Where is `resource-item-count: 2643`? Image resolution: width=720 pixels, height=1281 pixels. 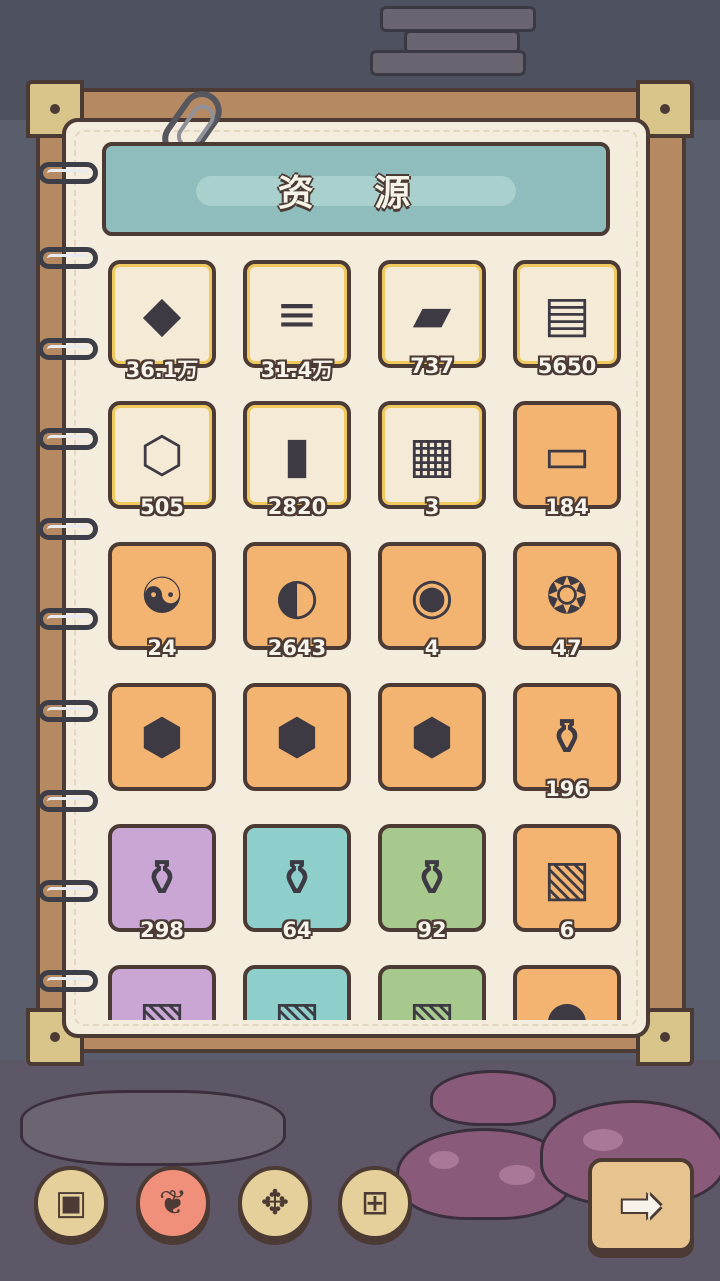 resource-item-count: 2643 is located at coordinates (297, 648).